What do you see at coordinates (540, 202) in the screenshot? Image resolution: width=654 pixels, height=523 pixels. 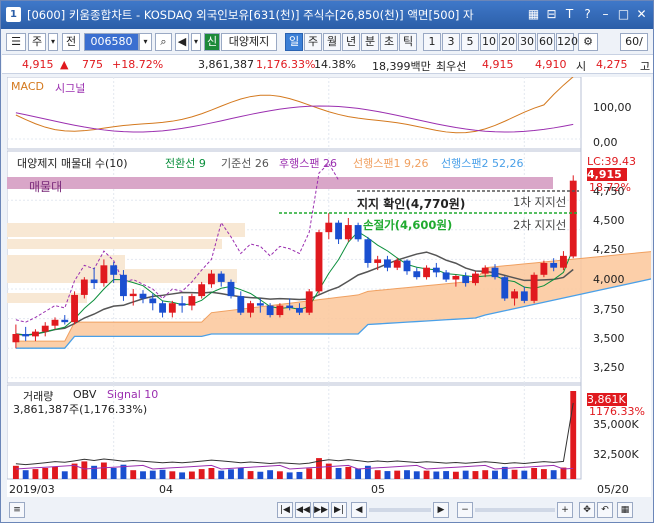 I see `support1-label: 1차 지지선` at bounding box center [540, 202].